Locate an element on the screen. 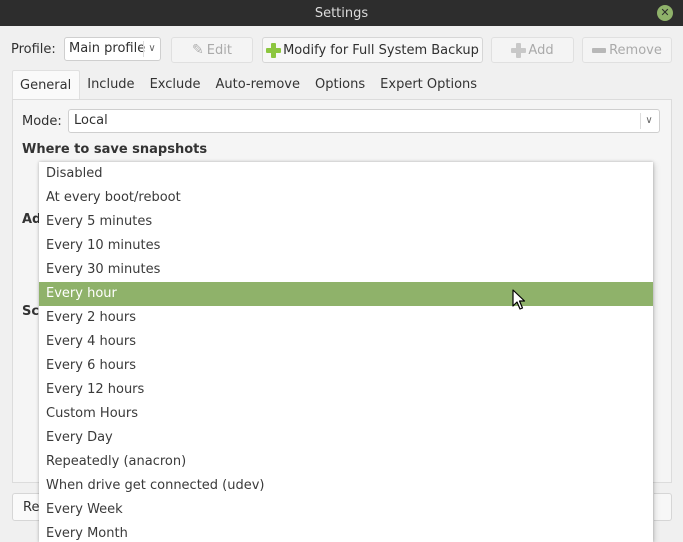  title-bar: Settings ✕ is located at coordinates (341, 13).